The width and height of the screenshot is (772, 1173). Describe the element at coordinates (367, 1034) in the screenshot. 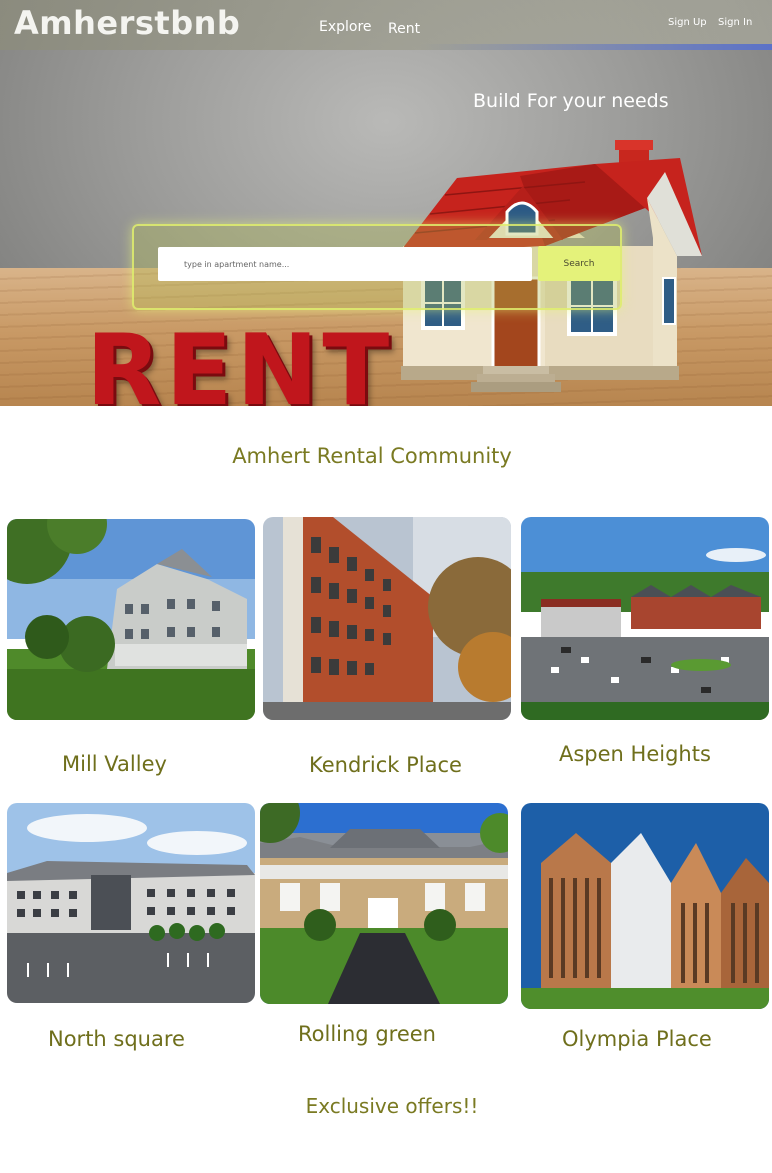

I see `listing-name-rolling-green: Rolling green` at that location.